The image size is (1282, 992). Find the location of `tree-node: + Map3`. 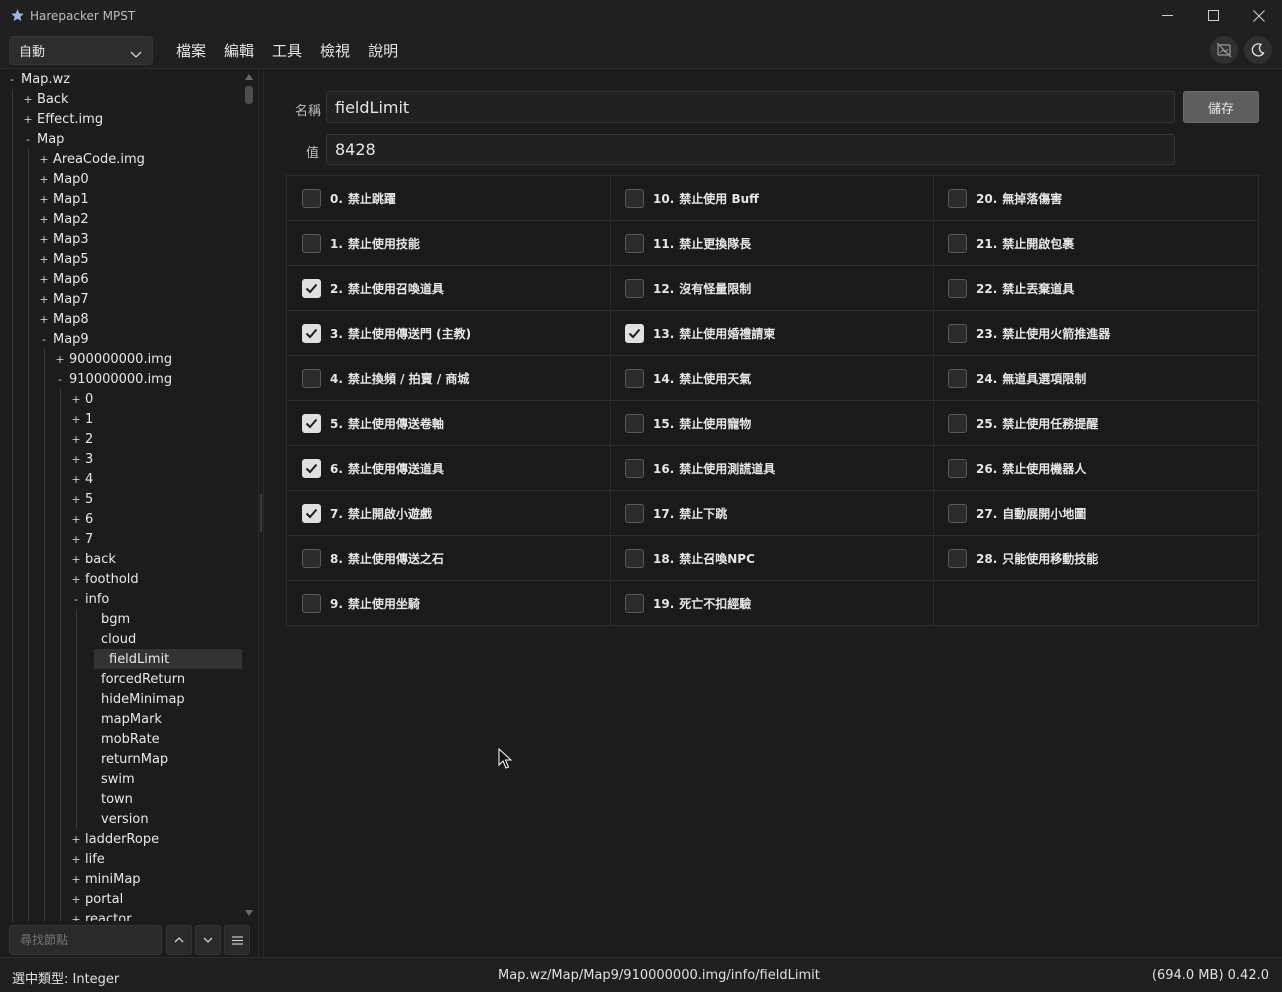

tree-node: + Map3 is located at coordinates (121, 239).